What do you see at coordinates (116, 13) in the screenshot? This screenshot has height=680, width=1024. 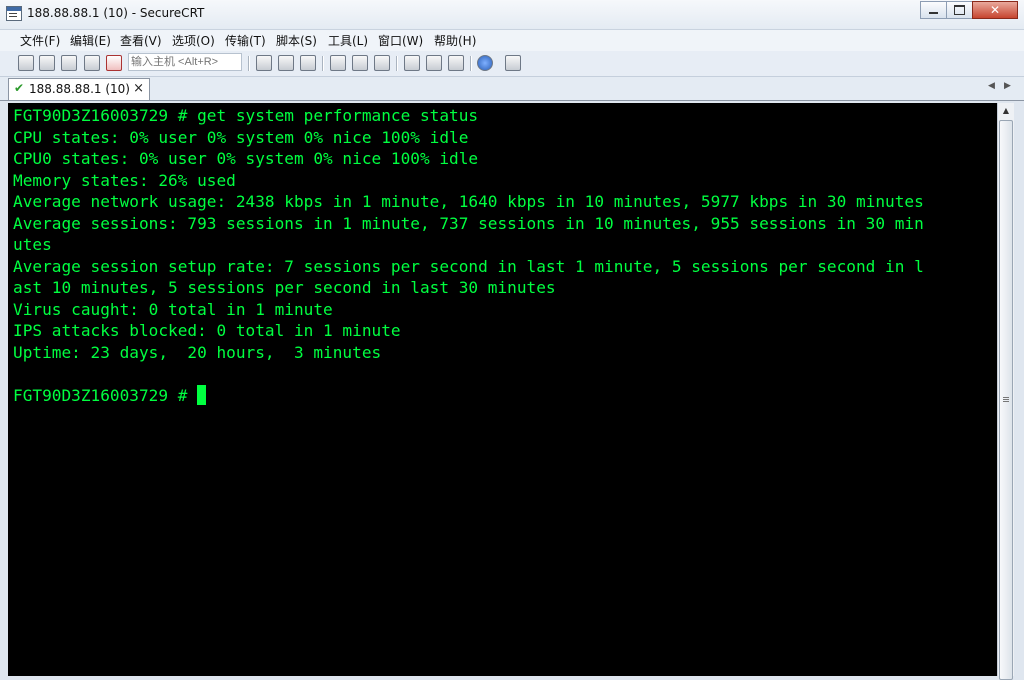 I see `window-title: 188.88.88.1 (10) - SecureCRT` at bounding box center [116, 13].